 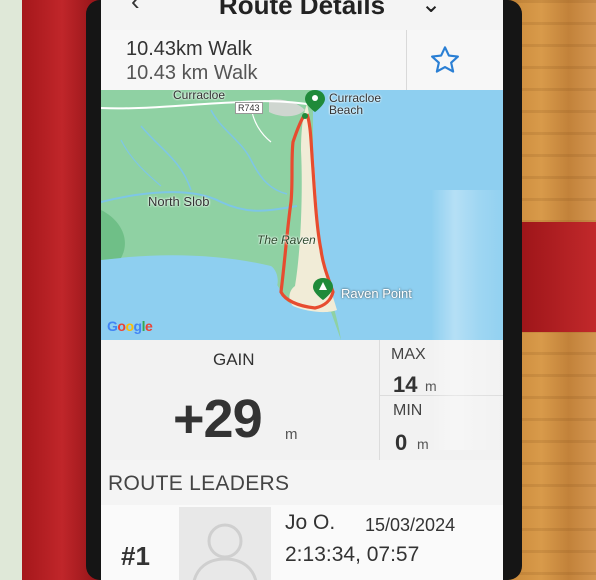 What do you see at coordinates (249, 108) in the screenshot?
I see `map-label-road: R743` at bounding box center [249, 108].